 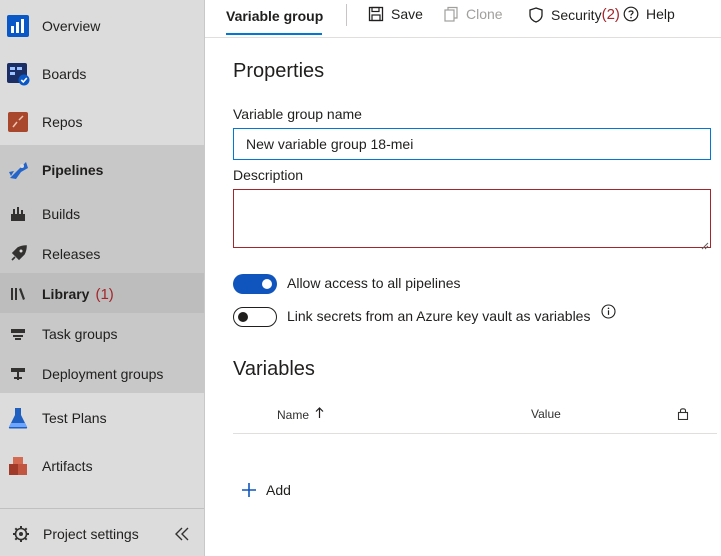 I want to click on sidebar-item-boards: Boards, so click(x=102, y=74).